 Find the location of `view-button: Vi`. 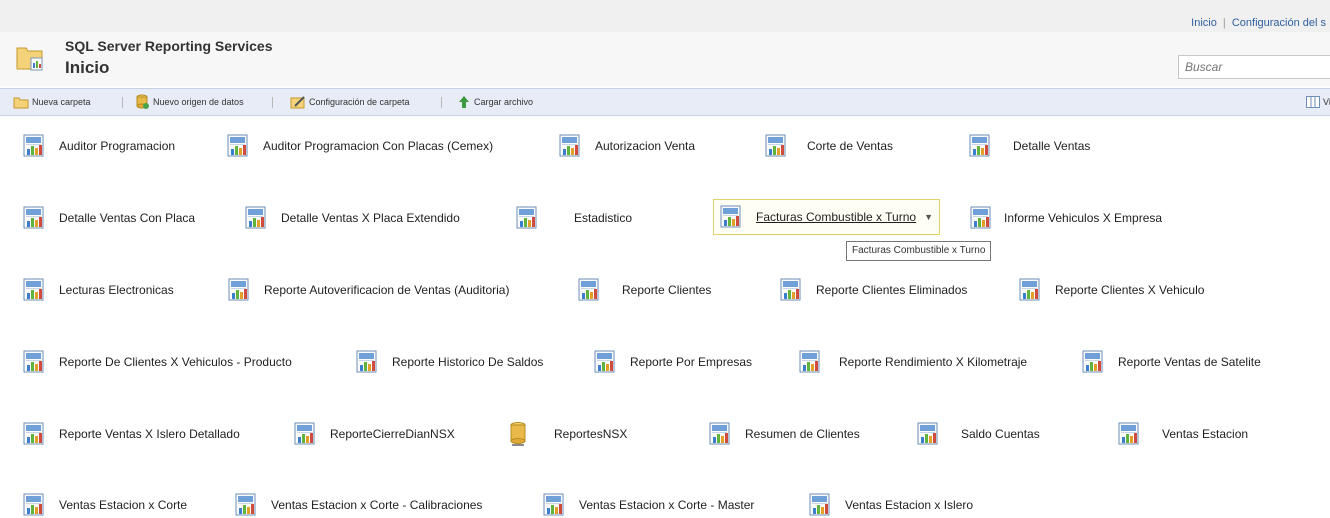

view-button: Vi is located at coordinates (1318, 102).